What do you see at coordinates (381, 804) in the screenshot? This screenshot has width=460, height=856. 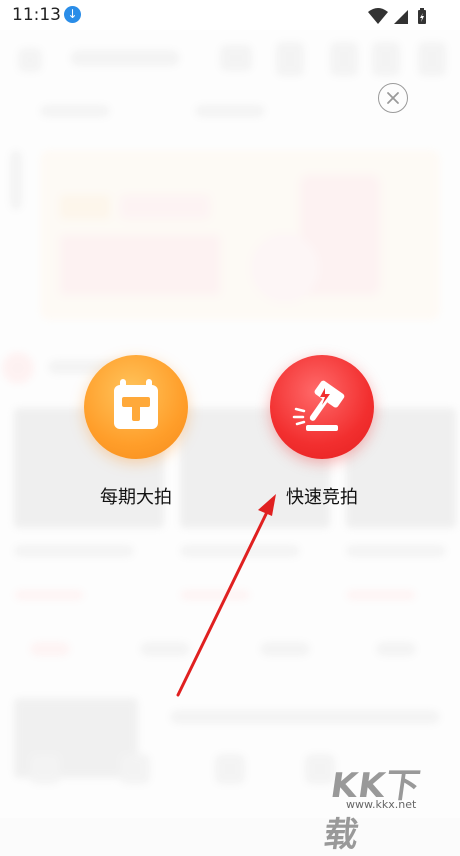 I see `watermark-url: www.kkx.net` at bounding box center [381, 804].